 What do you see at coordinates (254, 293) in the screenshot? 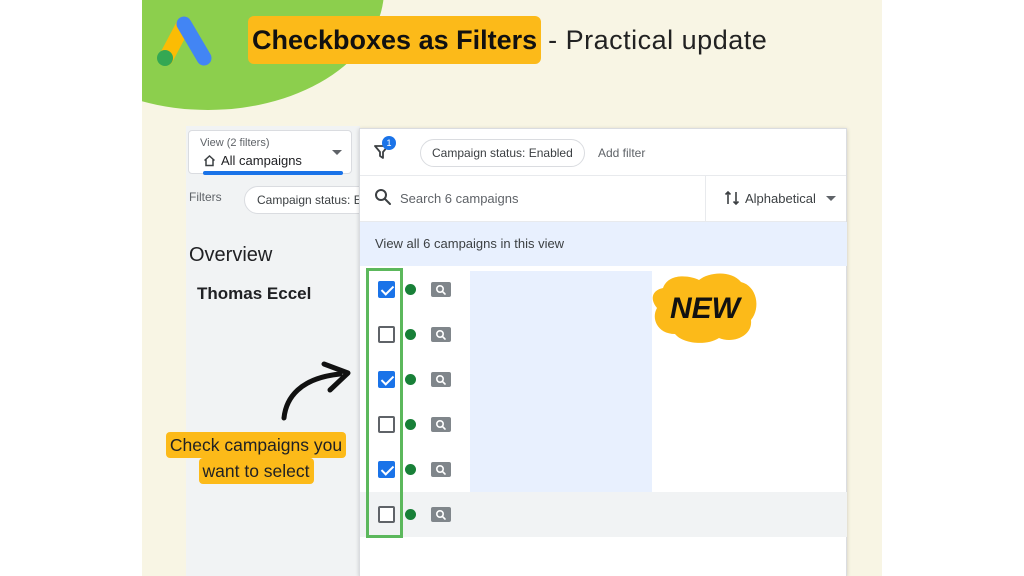
I see `account-name: Thomas Eccel` at bounding box center [254, 293].